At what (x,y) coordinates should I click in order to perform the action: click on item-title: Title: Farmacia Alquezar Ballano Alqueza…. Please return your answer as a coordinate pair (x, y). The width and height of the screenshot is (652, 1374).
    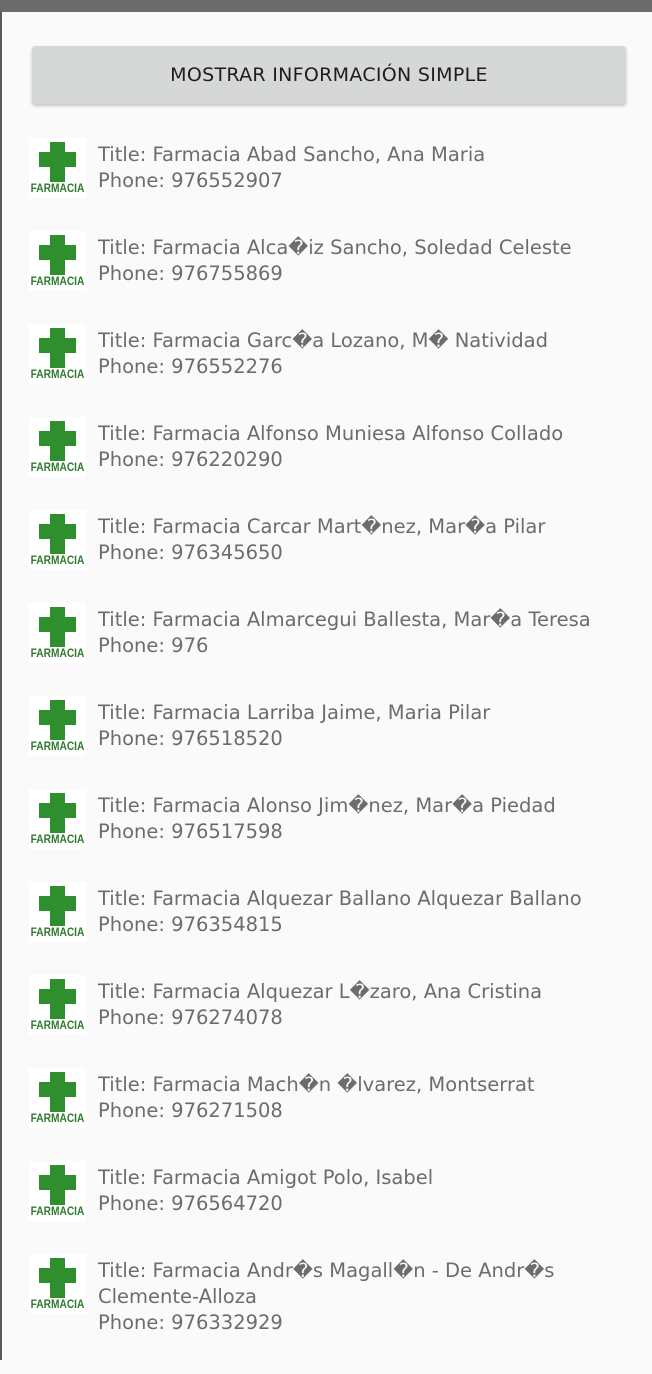
    Looking at the image, I should click on (340, 898).